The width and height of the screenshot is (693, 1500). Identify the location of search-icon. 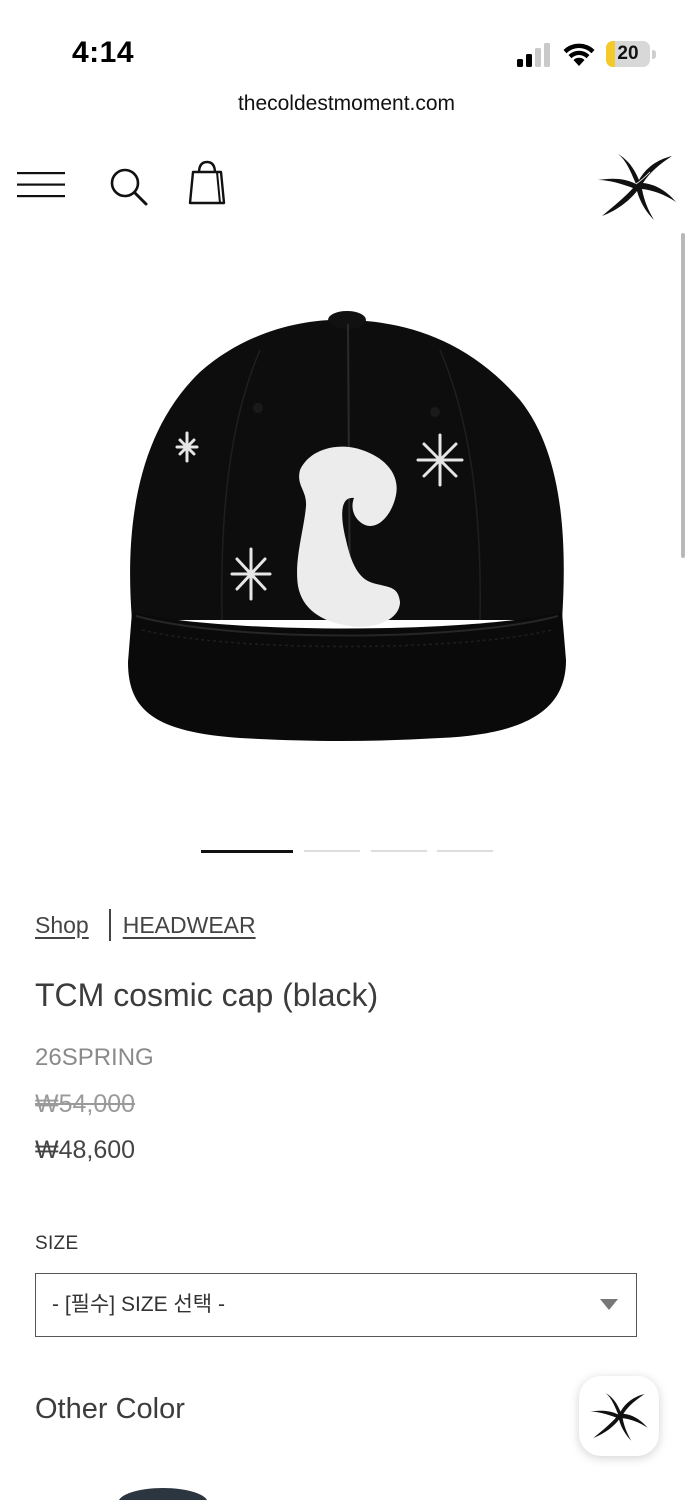
(128, 186).